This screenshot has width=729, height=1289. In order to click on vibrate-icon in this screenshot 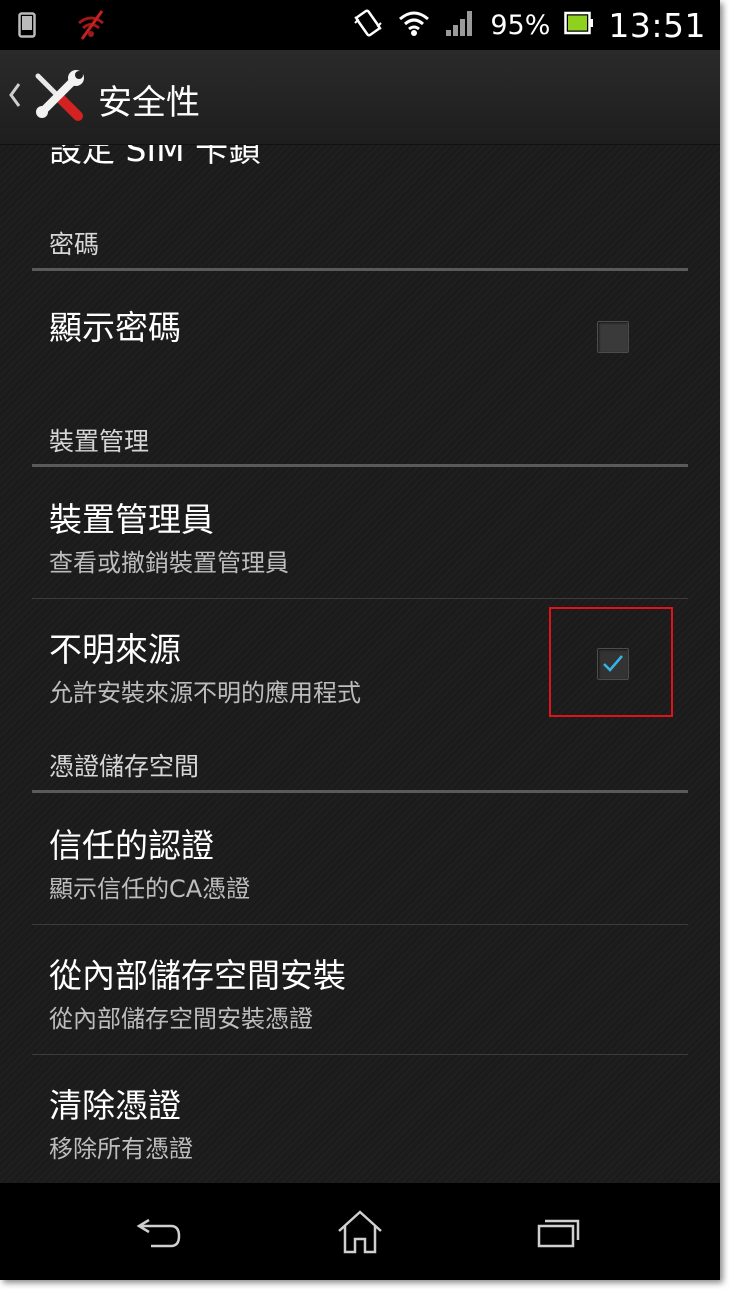, I will do `click(368, 25)`.